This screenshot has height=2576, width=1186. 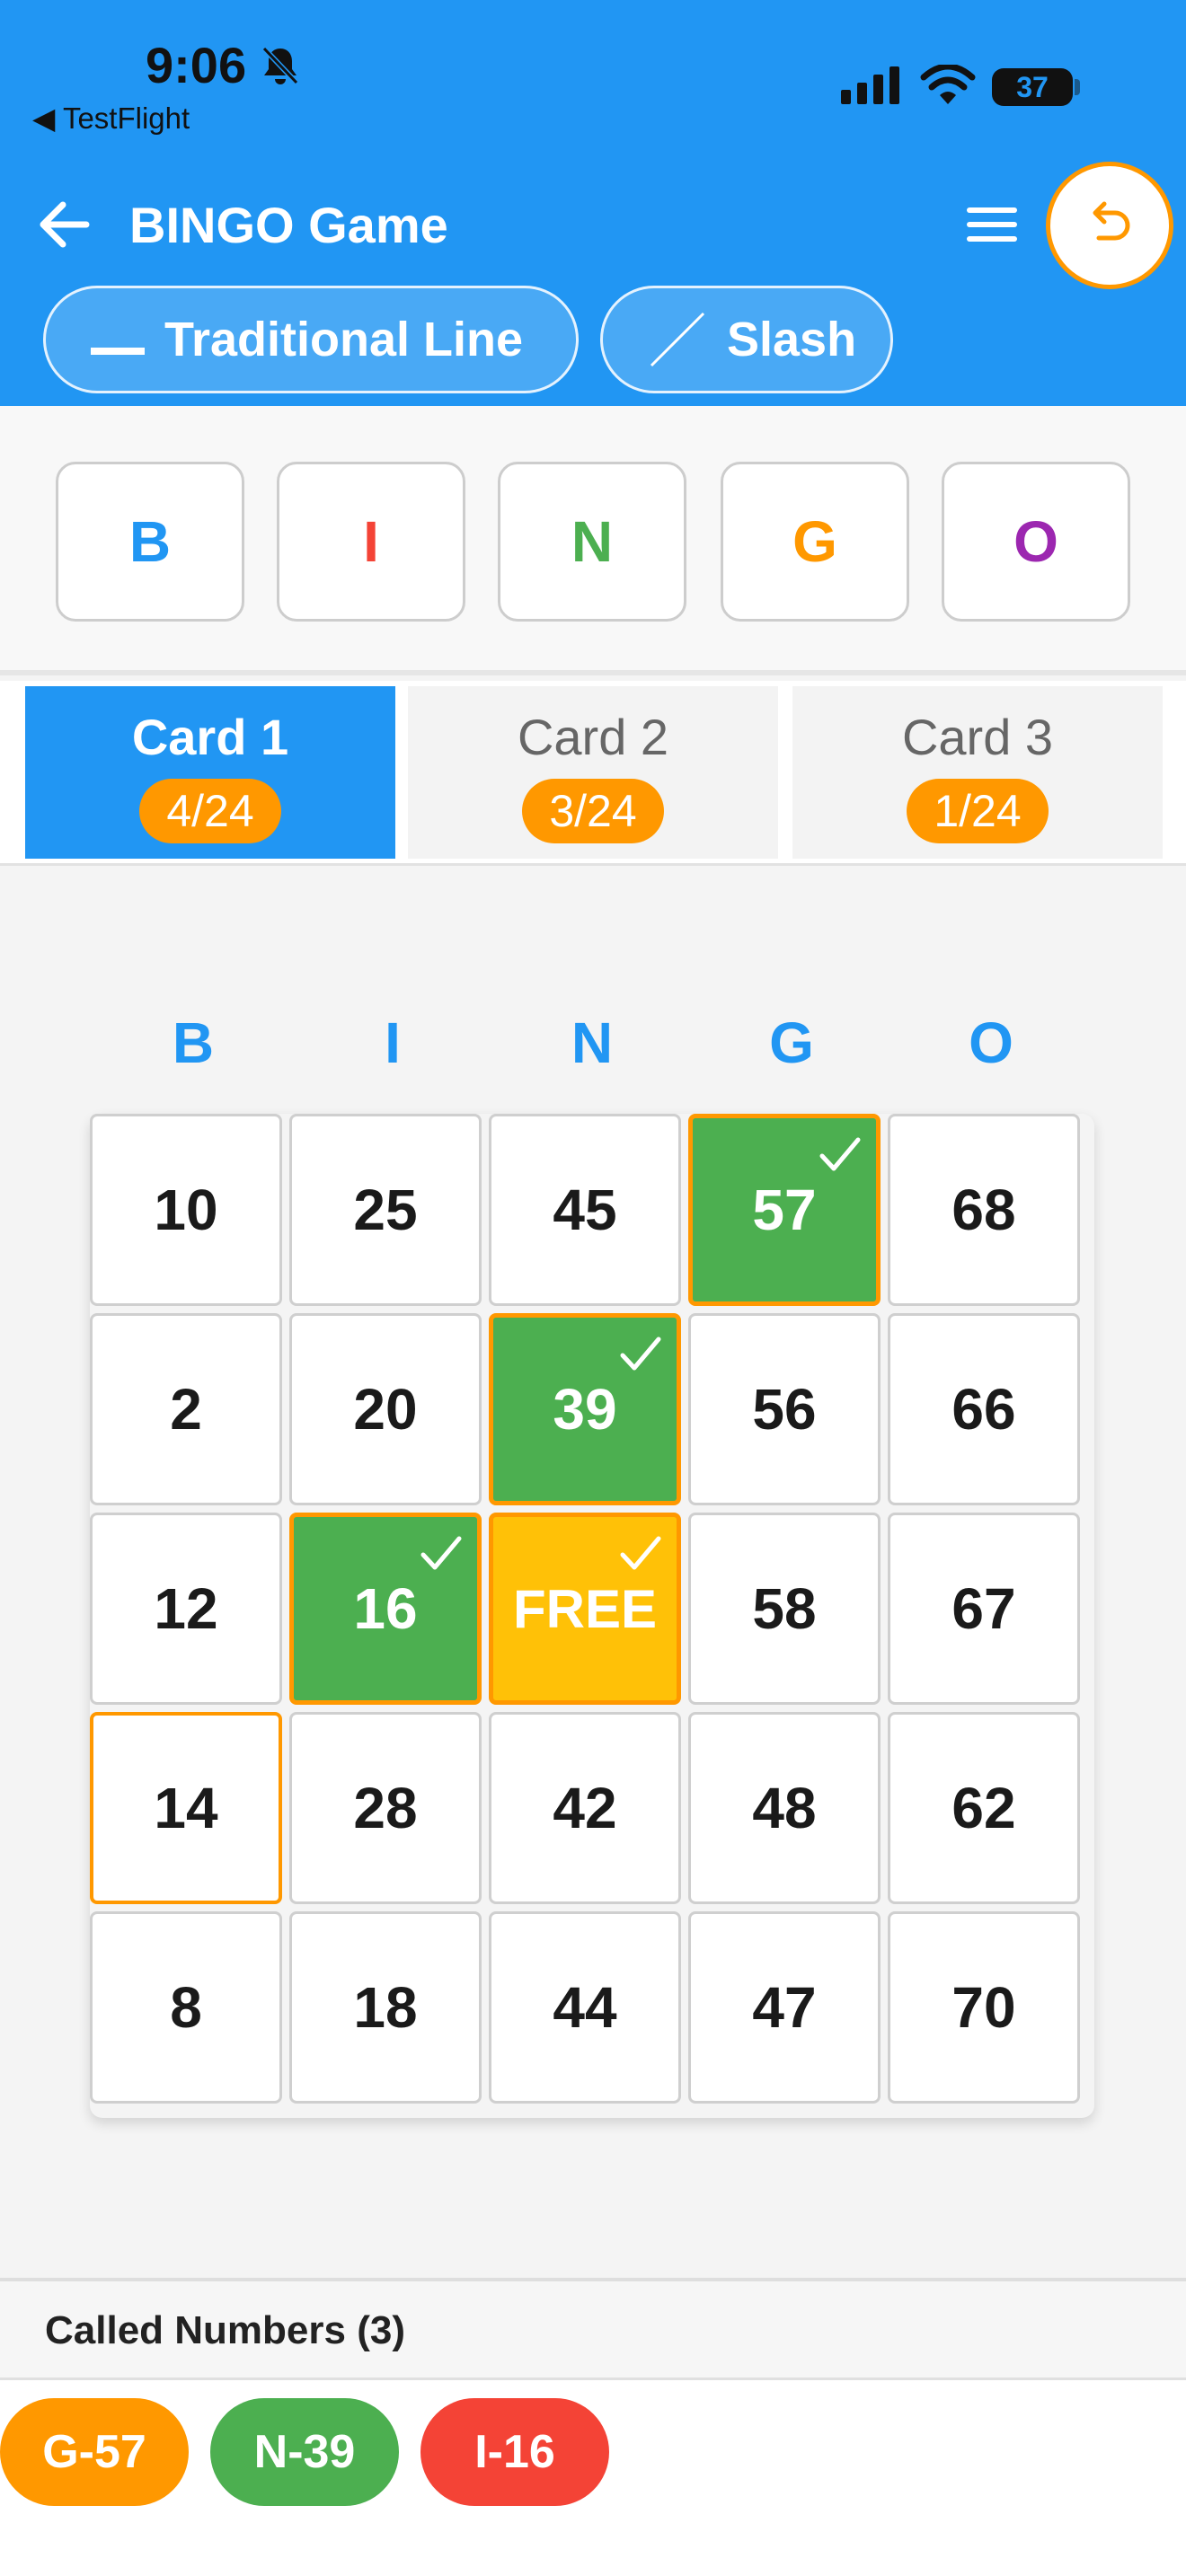 I want to click on called-numbers-title: Called Numbers (3), so click(x=593, y=2330).